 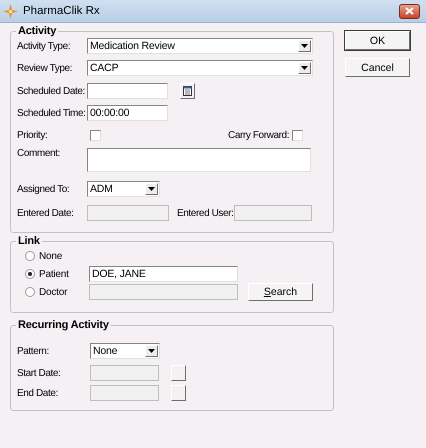 I want to click on window-title: PharmaClik Rx, so click(x=62, y=11).